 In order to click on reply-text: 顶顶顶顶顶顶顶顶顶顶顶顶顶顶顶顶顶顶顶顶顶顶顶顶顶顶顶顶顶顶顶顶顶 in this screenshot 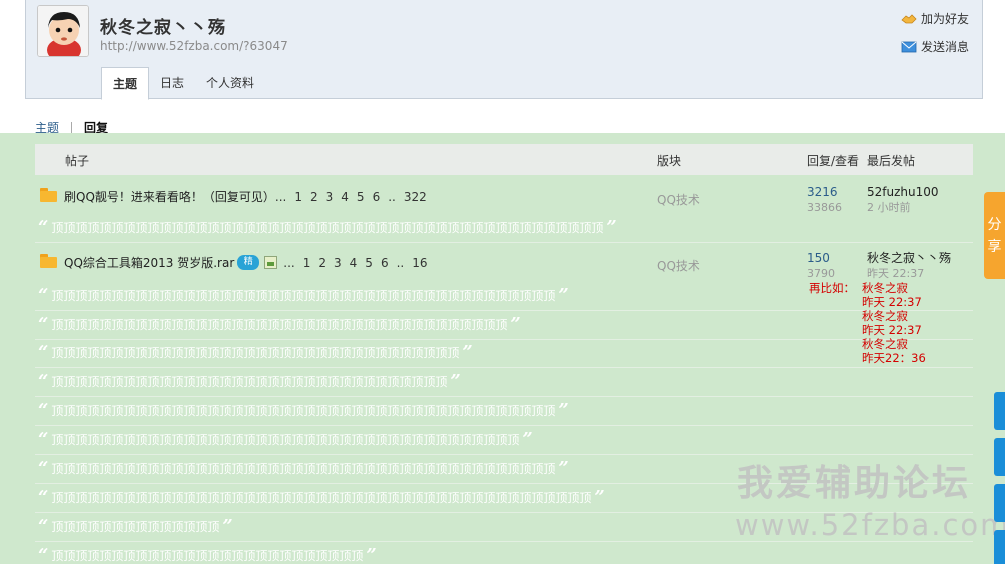, I will do `click(249, 382)`.